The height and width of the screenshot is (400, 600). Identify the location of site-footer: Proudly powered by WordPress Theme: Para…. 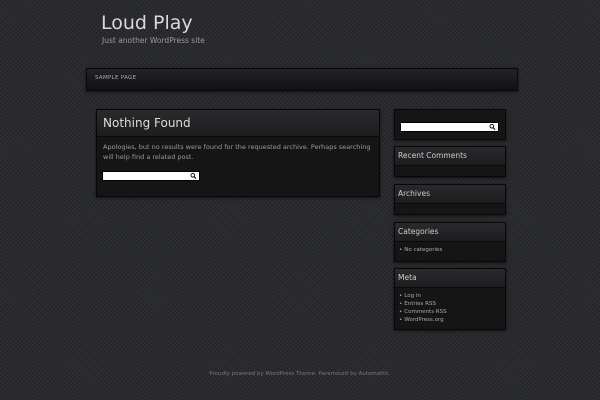
(300, 374).